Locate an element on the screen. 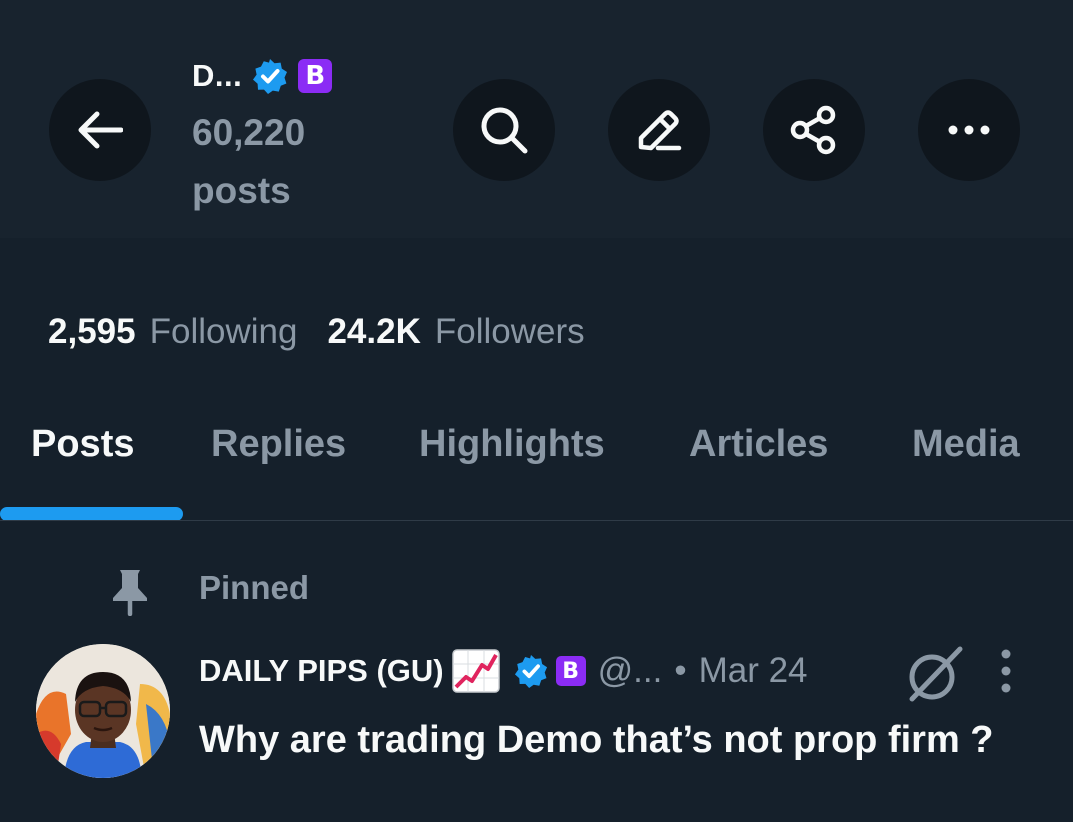 The height and width of the screenshot is (822, 1073). tab-articles: Articles is located at coordinates (758, 444).